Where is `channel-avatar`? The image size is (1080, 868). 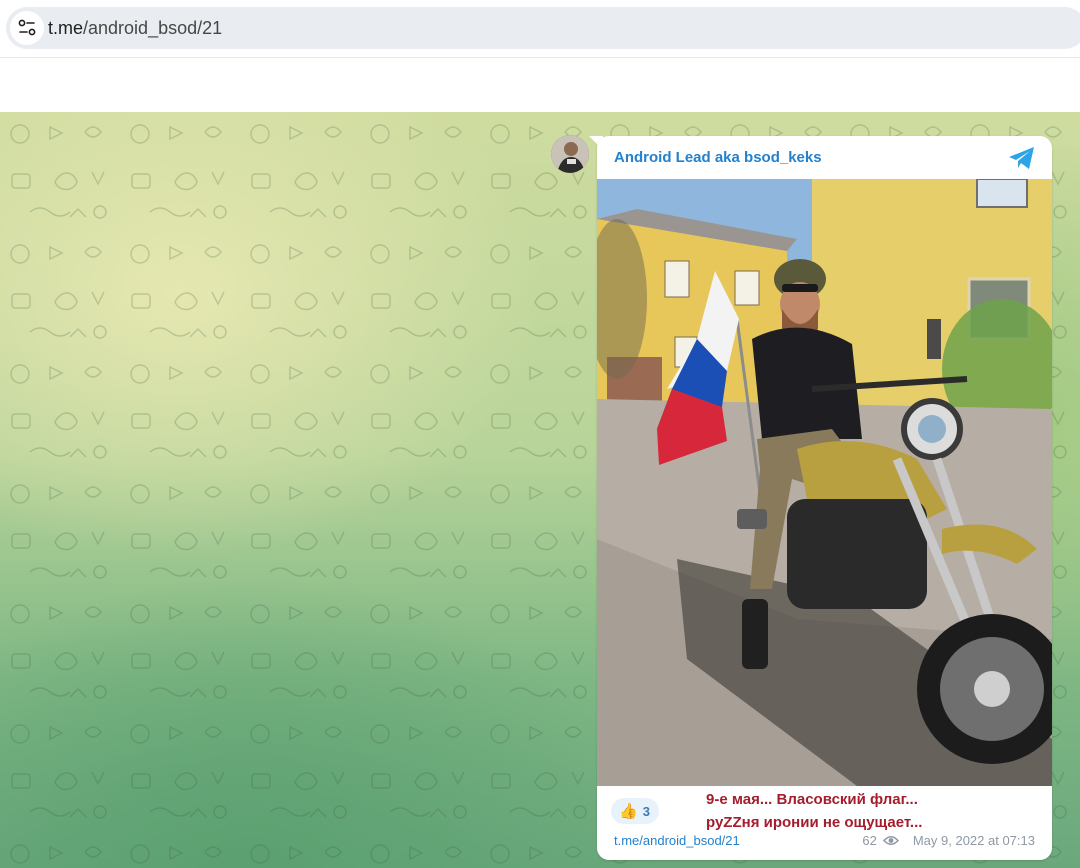
channel-avatar is located at coordinates (570, 154).